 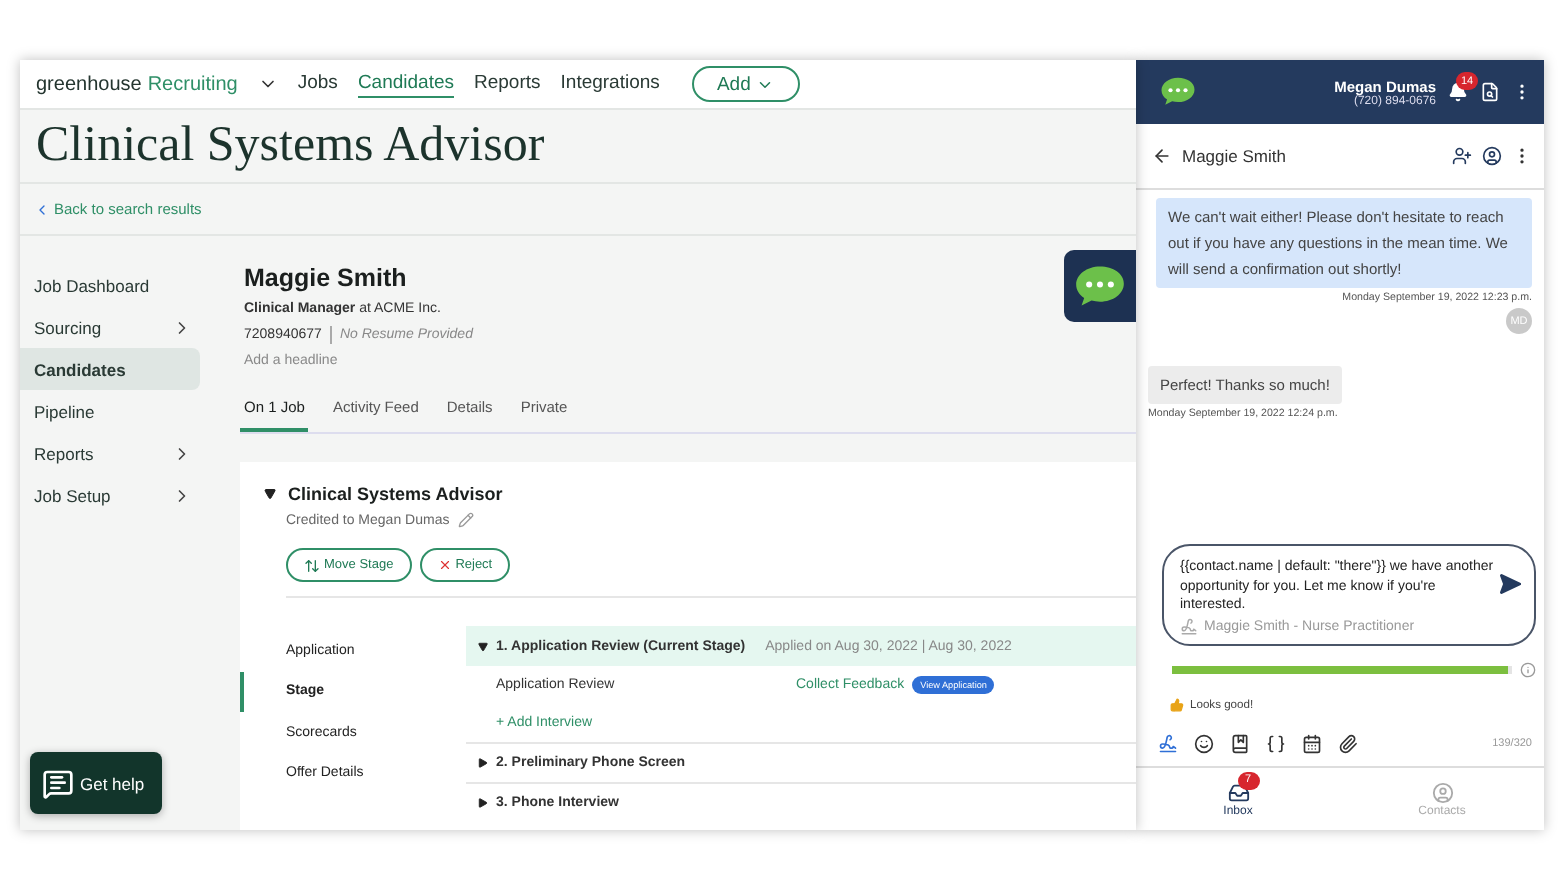 I want to click on calendar-icon, so click(x=1312, y=744).